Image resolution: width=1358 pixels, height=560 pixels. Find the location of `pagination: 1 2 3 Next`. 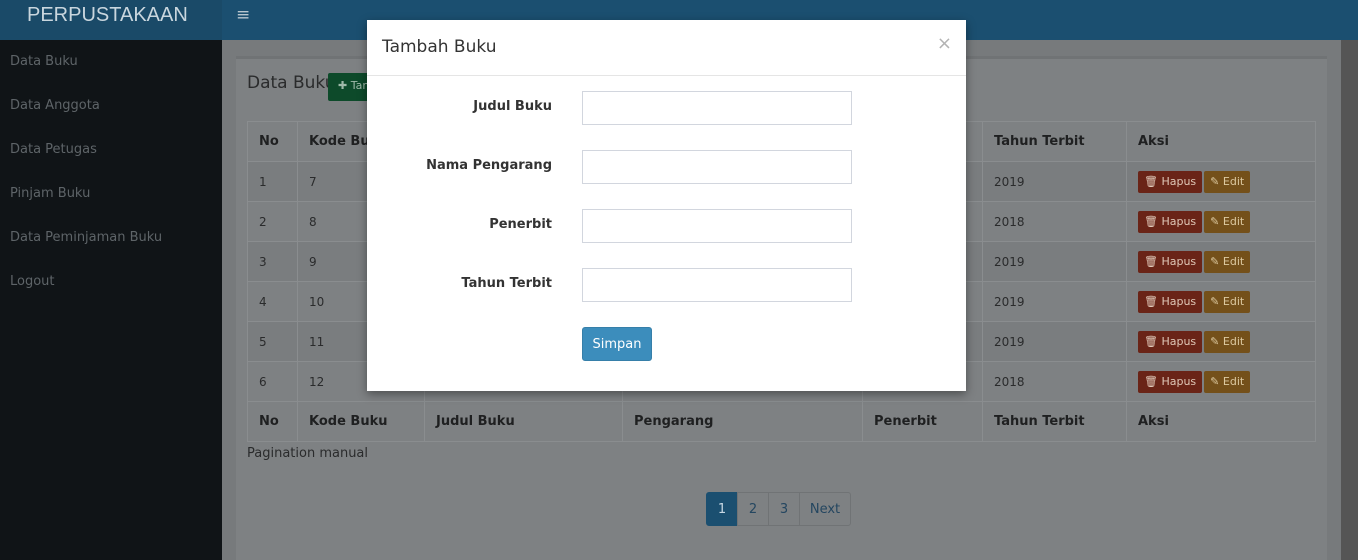

pagination: 1 2 3 Next is located at coordinates (778, 509).